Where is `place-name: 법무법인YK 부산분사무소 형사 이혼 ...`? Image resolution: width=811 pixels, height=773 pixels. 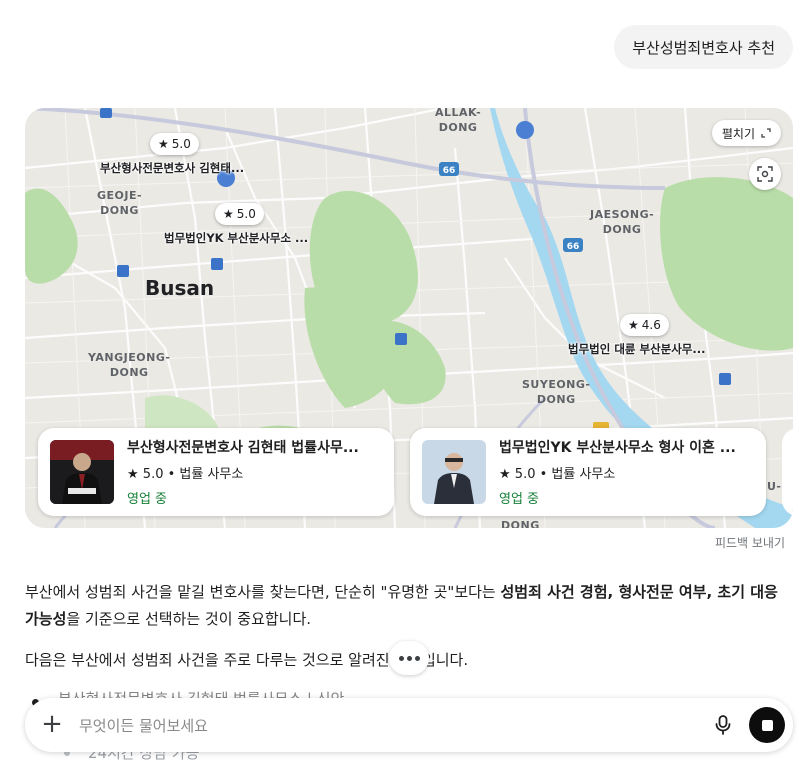
place-name: 법무법인YK 부산분사무소 형사 이혼 ... is located at coordinates (624, 447).